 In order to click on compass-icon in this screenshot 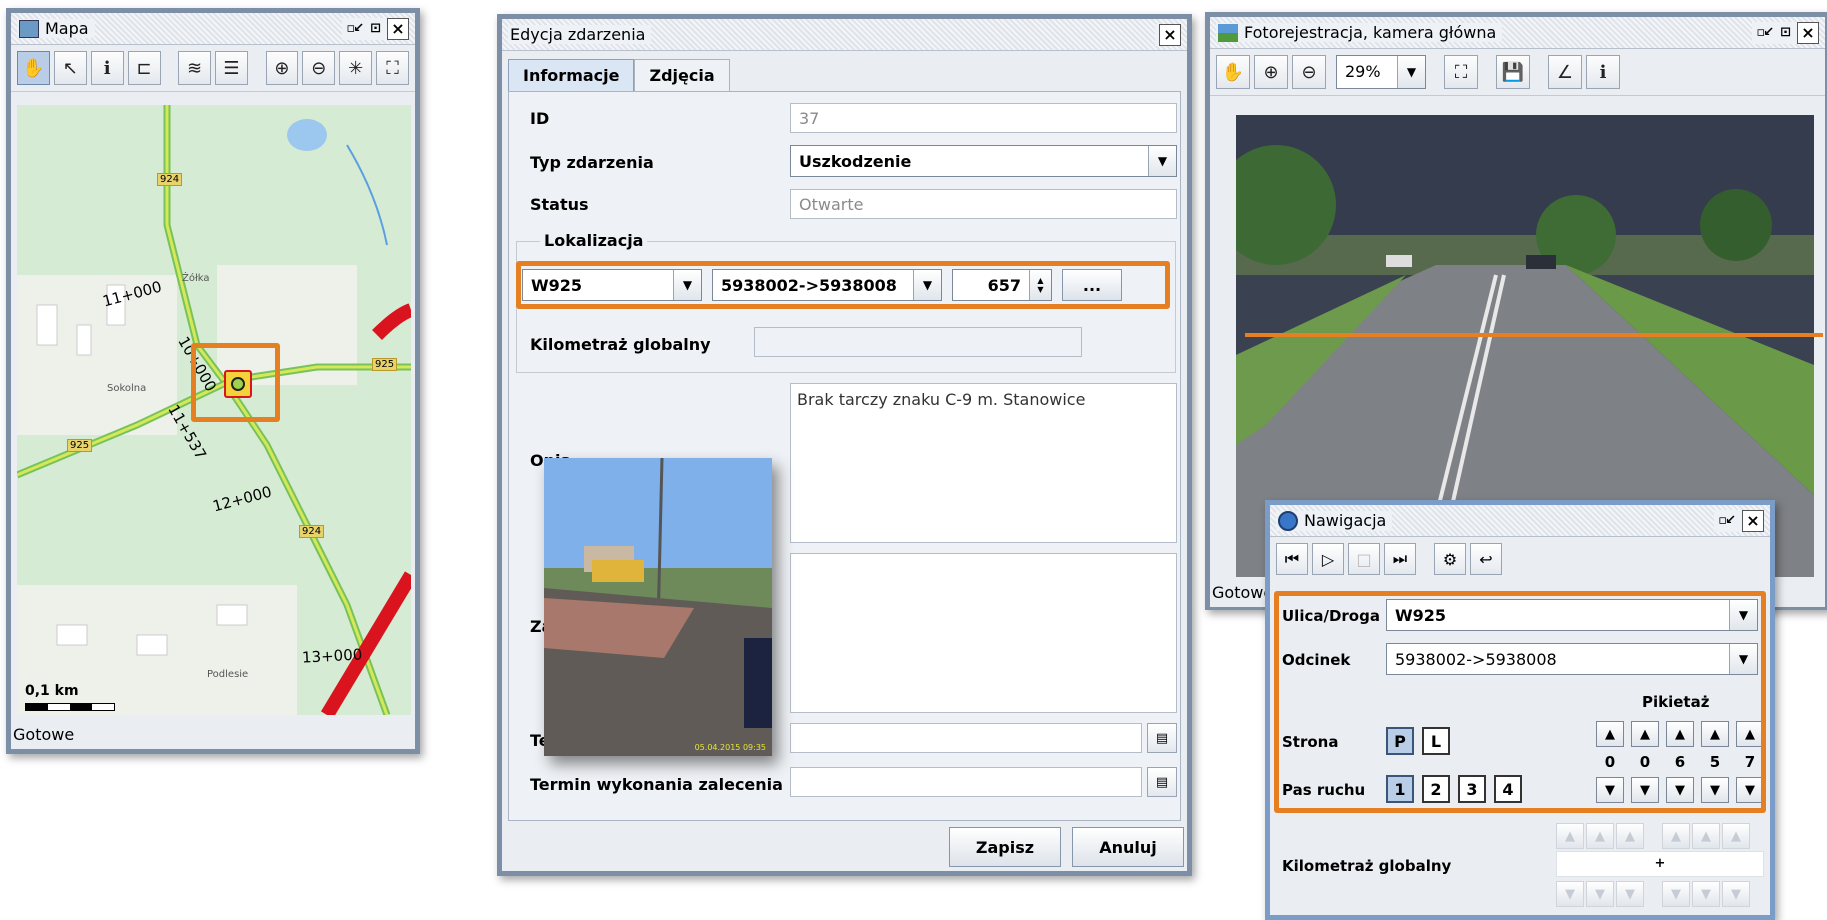, I will do `click(1288, 520)`.